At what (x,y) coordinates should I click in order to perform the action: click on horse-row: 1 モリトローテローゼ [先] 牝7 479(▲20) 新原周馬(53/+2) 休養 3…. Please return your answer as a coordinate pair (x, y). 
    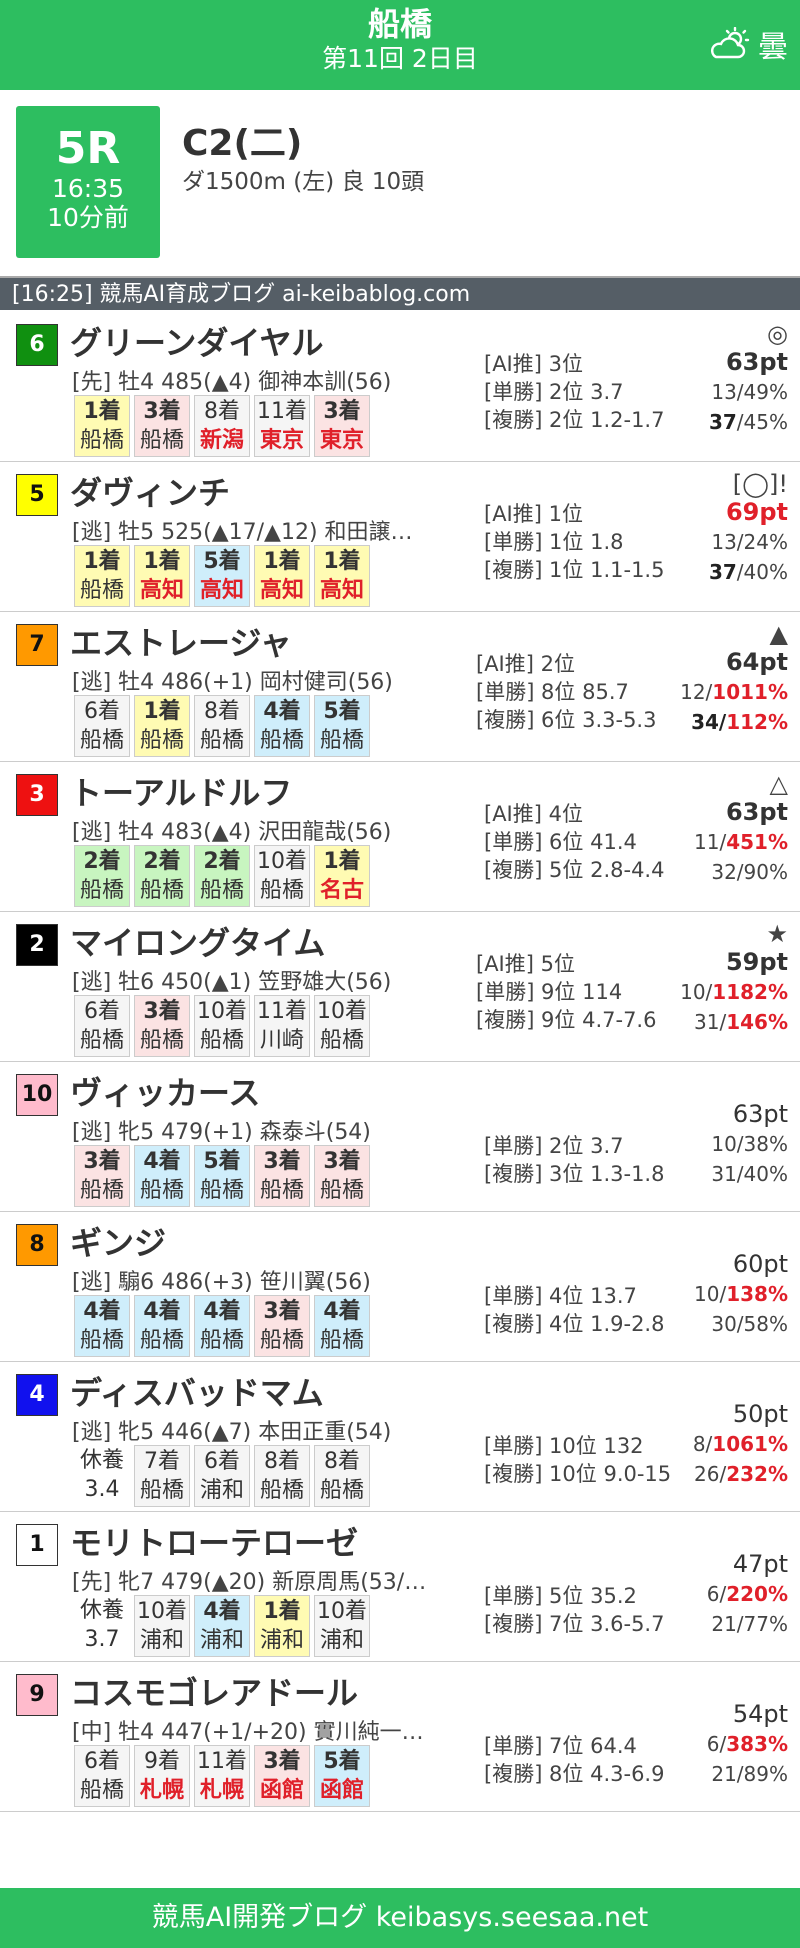
    Looking at the image, I should click on (400, 1587).